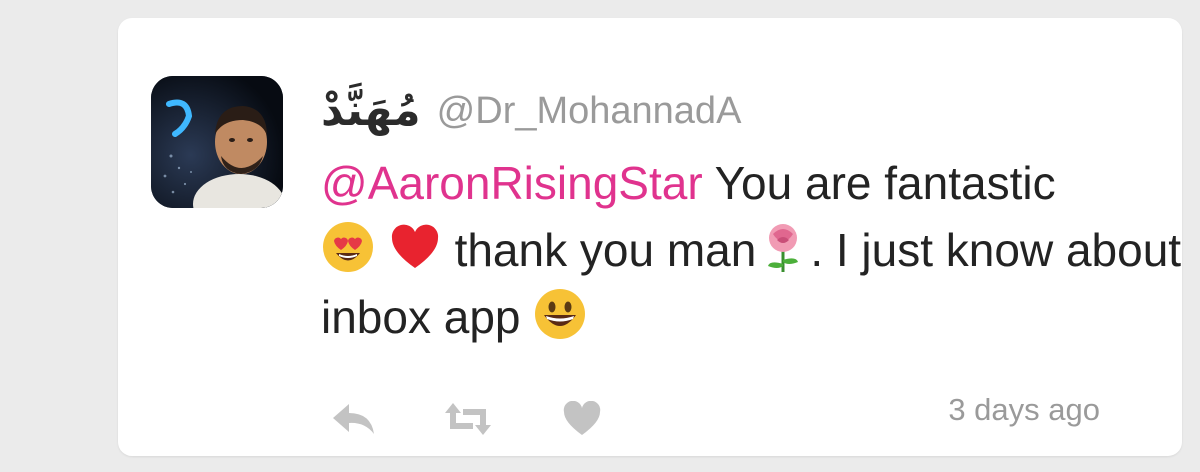 This screenshot has width=1200, height=472. Describe the element at coordinates (783, 248) in the screenshot. I see `rose-icon` at that location.